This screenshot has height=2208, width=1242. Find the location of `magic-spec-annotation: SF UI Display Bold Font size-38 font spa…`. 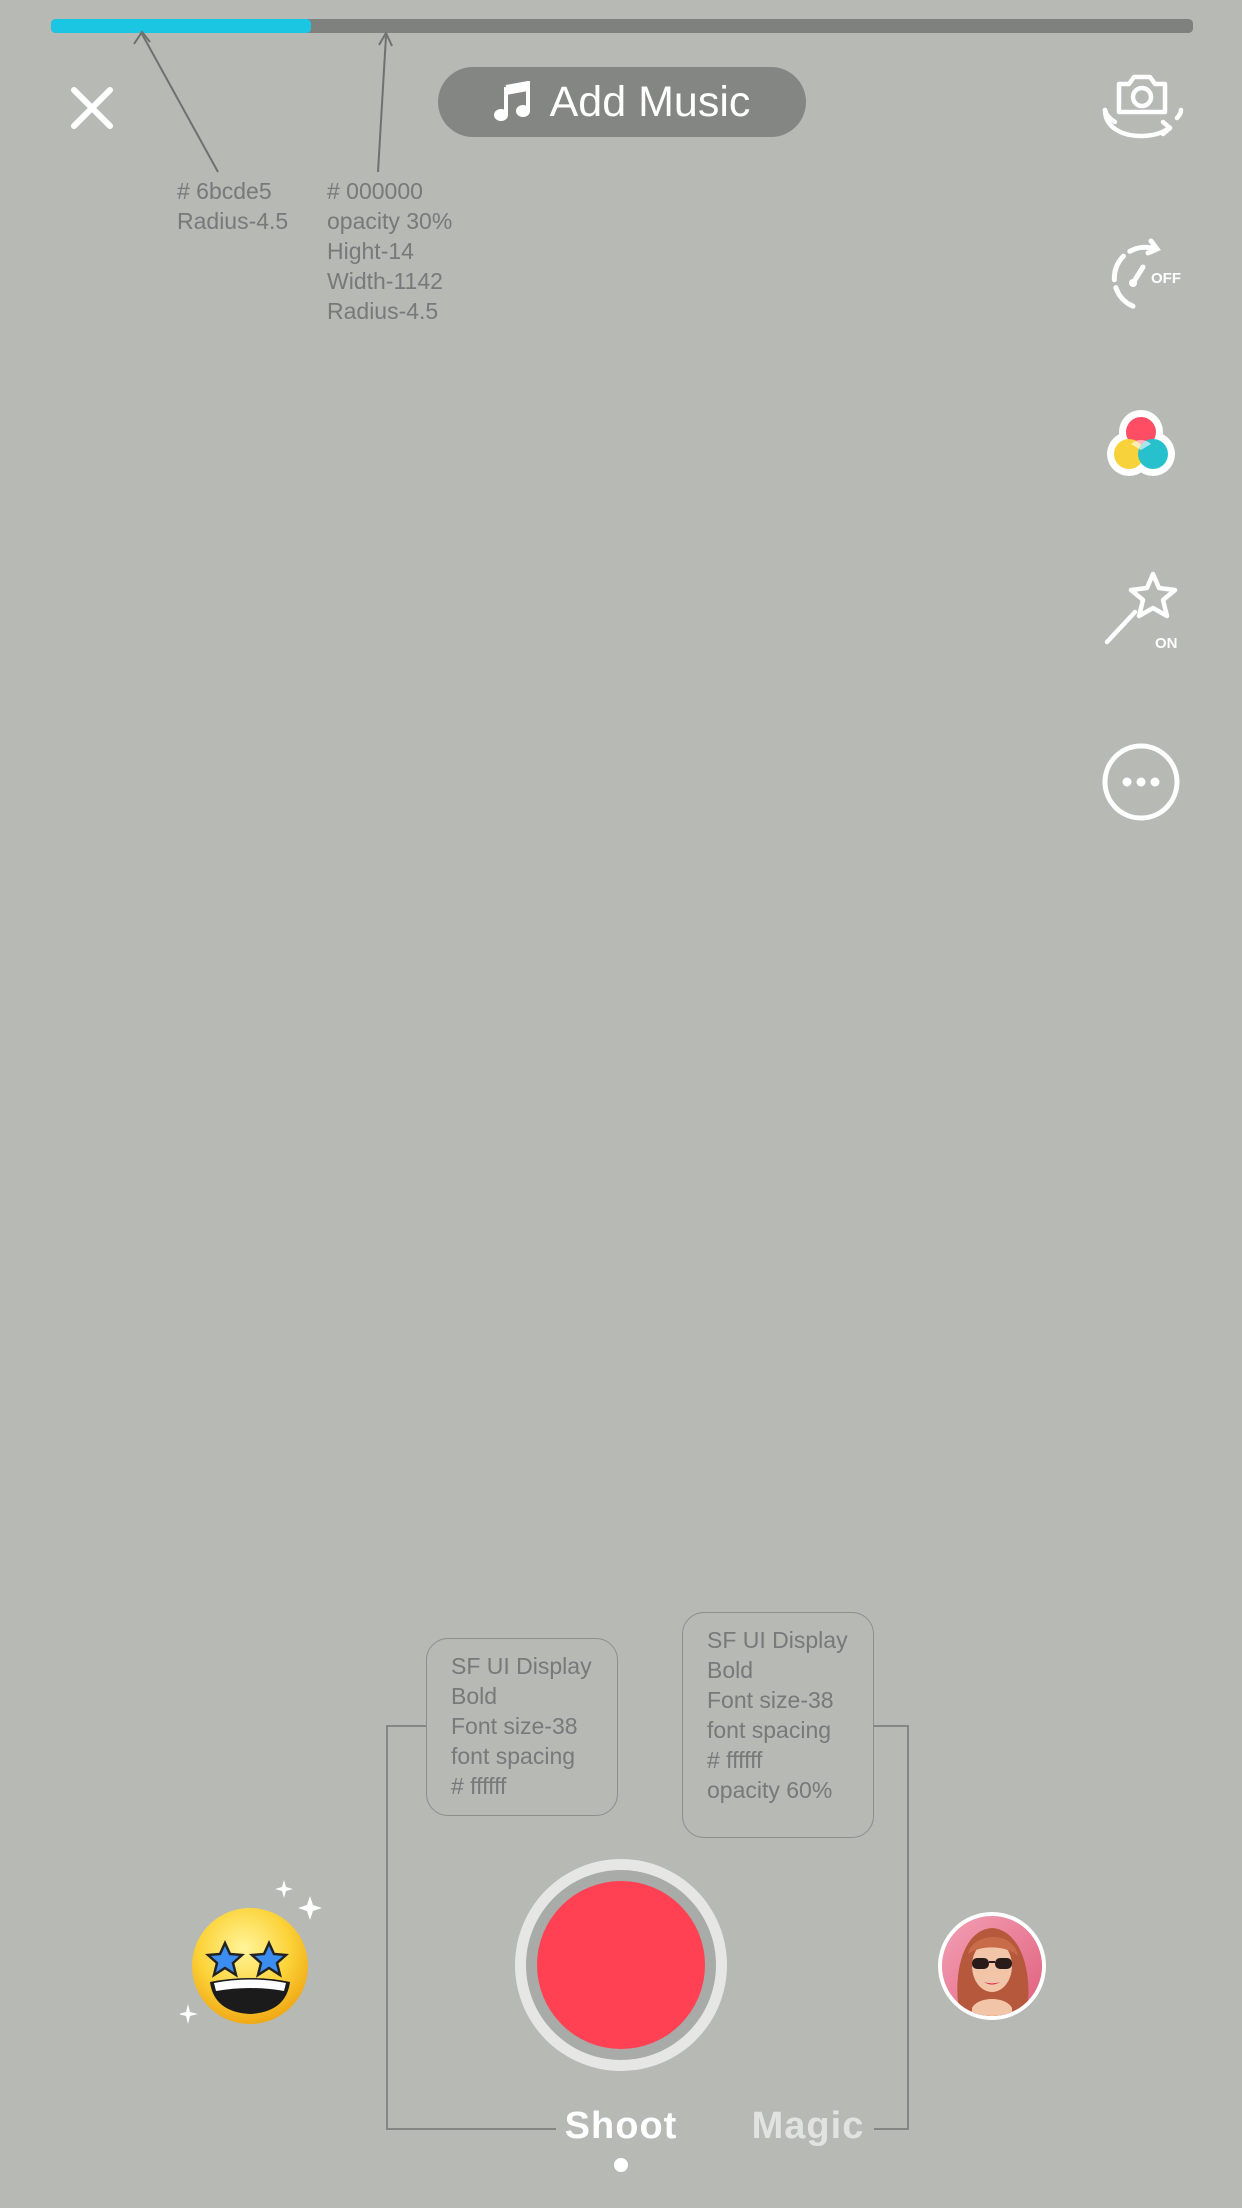

magic-spec-annotation: SF UI Display Bold Font size-38 font spa… is located at coordinates (778, 1725).